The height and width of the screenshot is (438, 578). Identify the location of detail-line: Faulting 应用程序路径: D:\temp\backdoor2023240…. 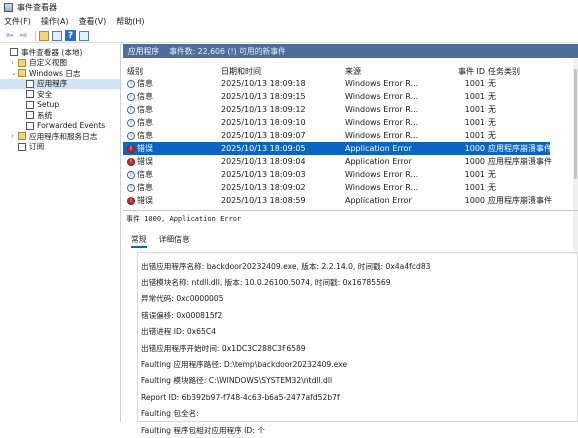
(244, 365).